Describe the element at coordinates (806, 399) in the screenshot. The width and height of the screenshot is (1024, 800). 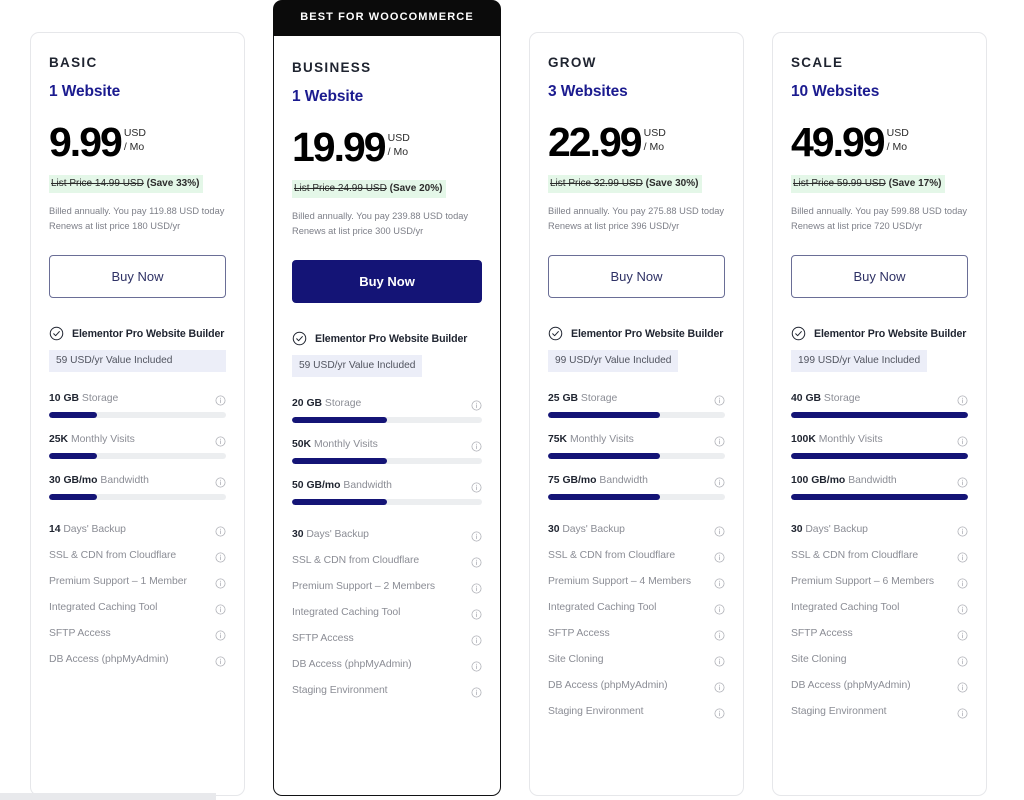
I see `meter-value: 40 GB` at that location.